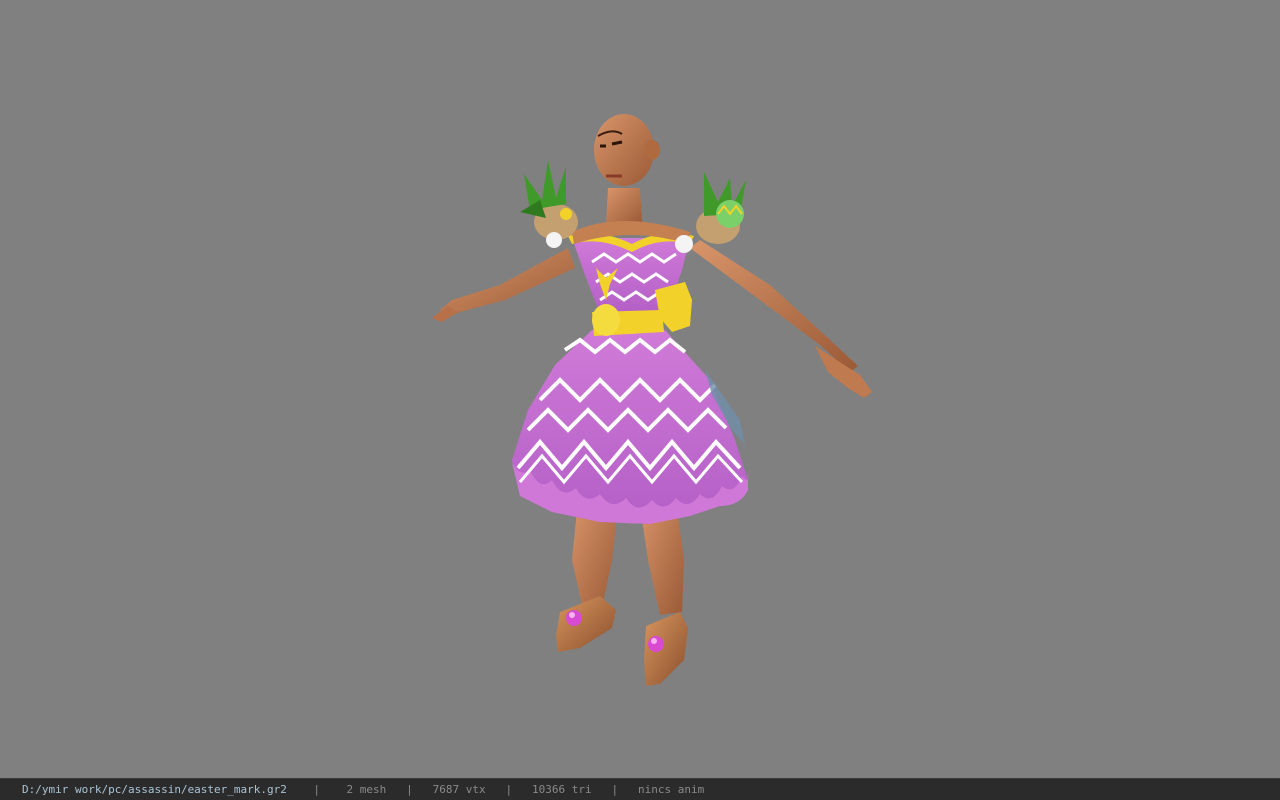  What do you see at coordinates (631, 284) in the screenshot?
I see `bodice` at bounding box center [631, 284].